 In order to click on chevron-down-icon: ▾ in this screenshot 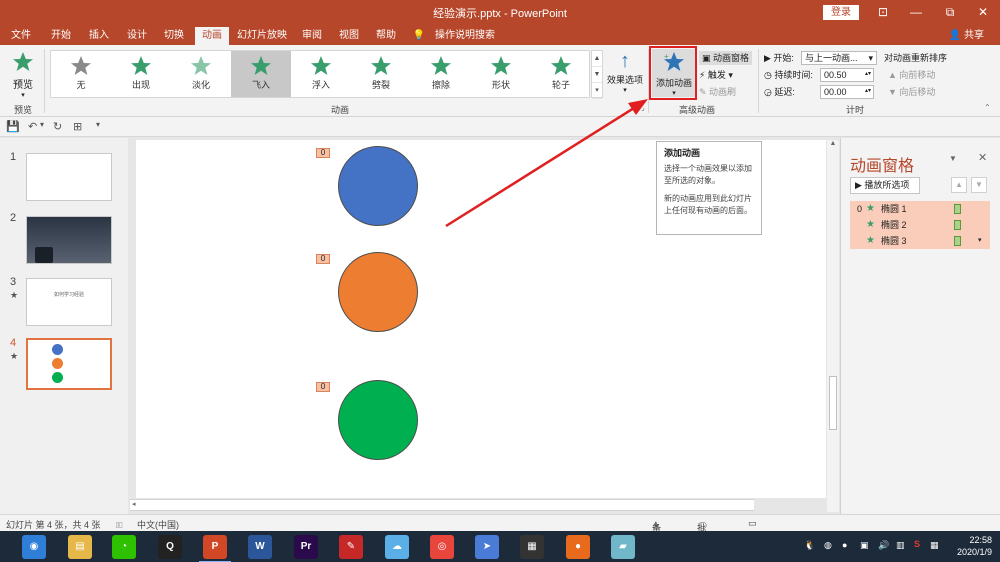, I will do `click(42, 124)`.